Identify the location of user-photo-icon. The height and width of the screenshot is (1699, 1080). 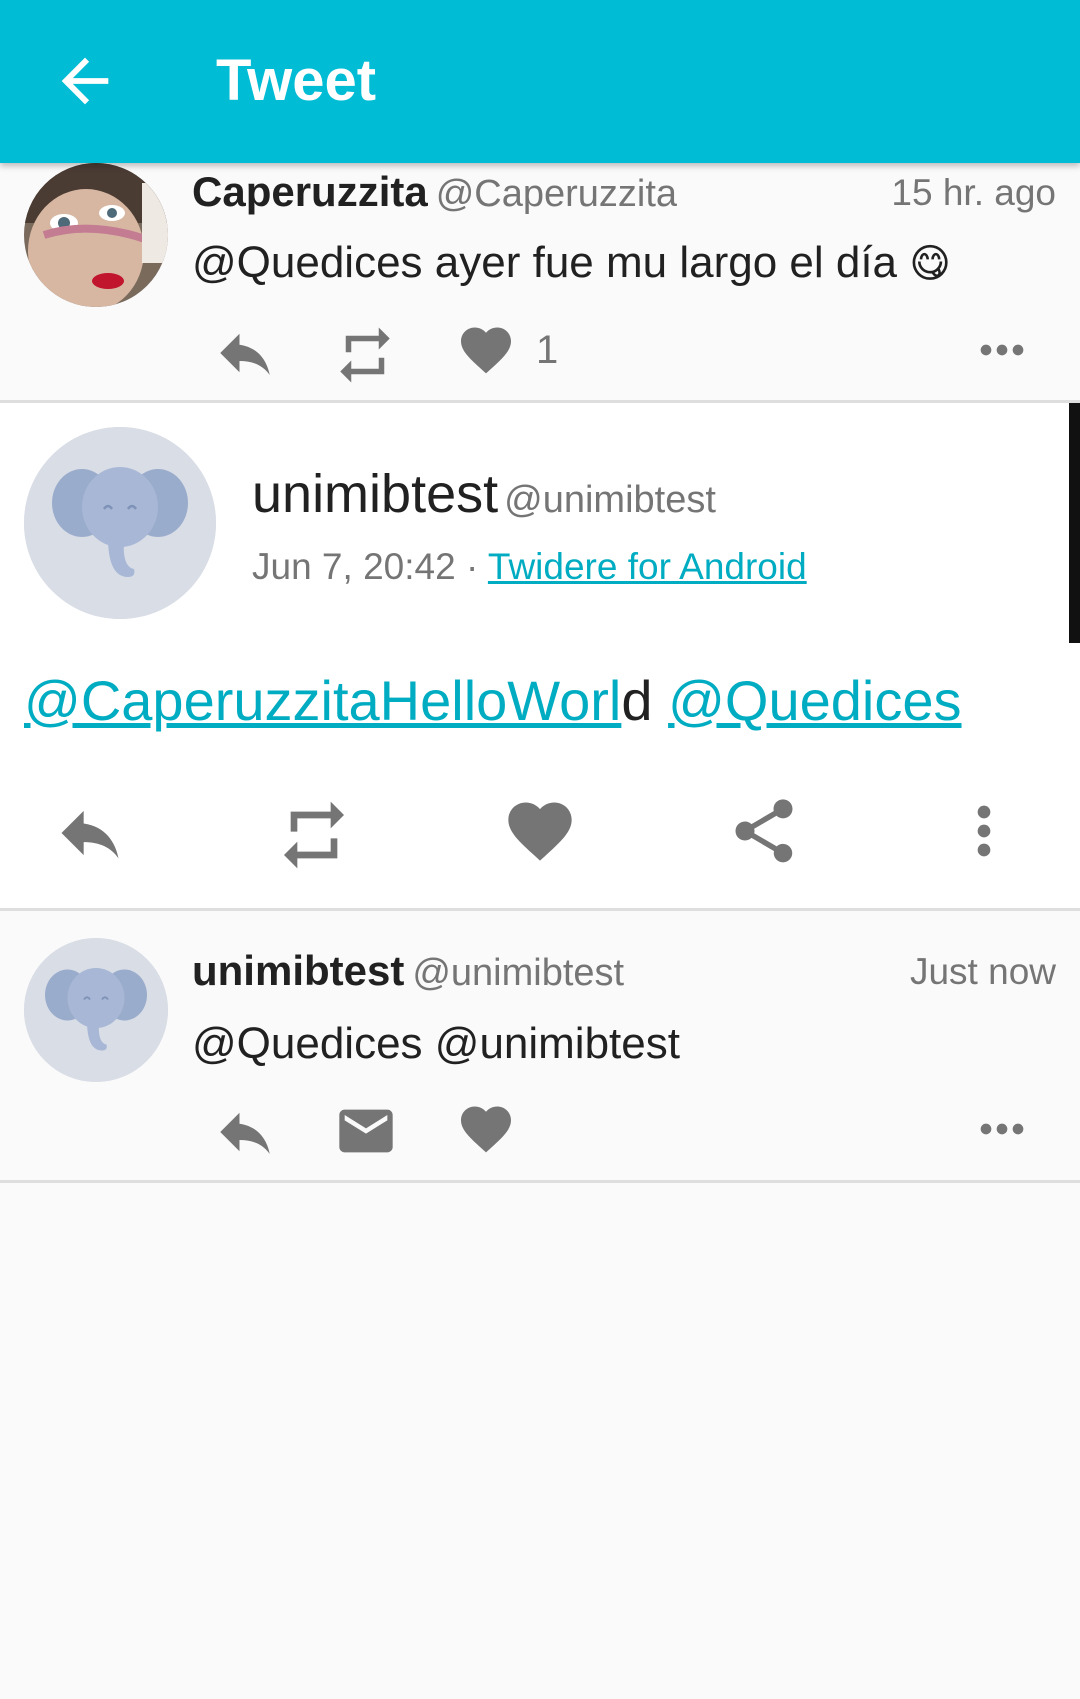
(96, 235).